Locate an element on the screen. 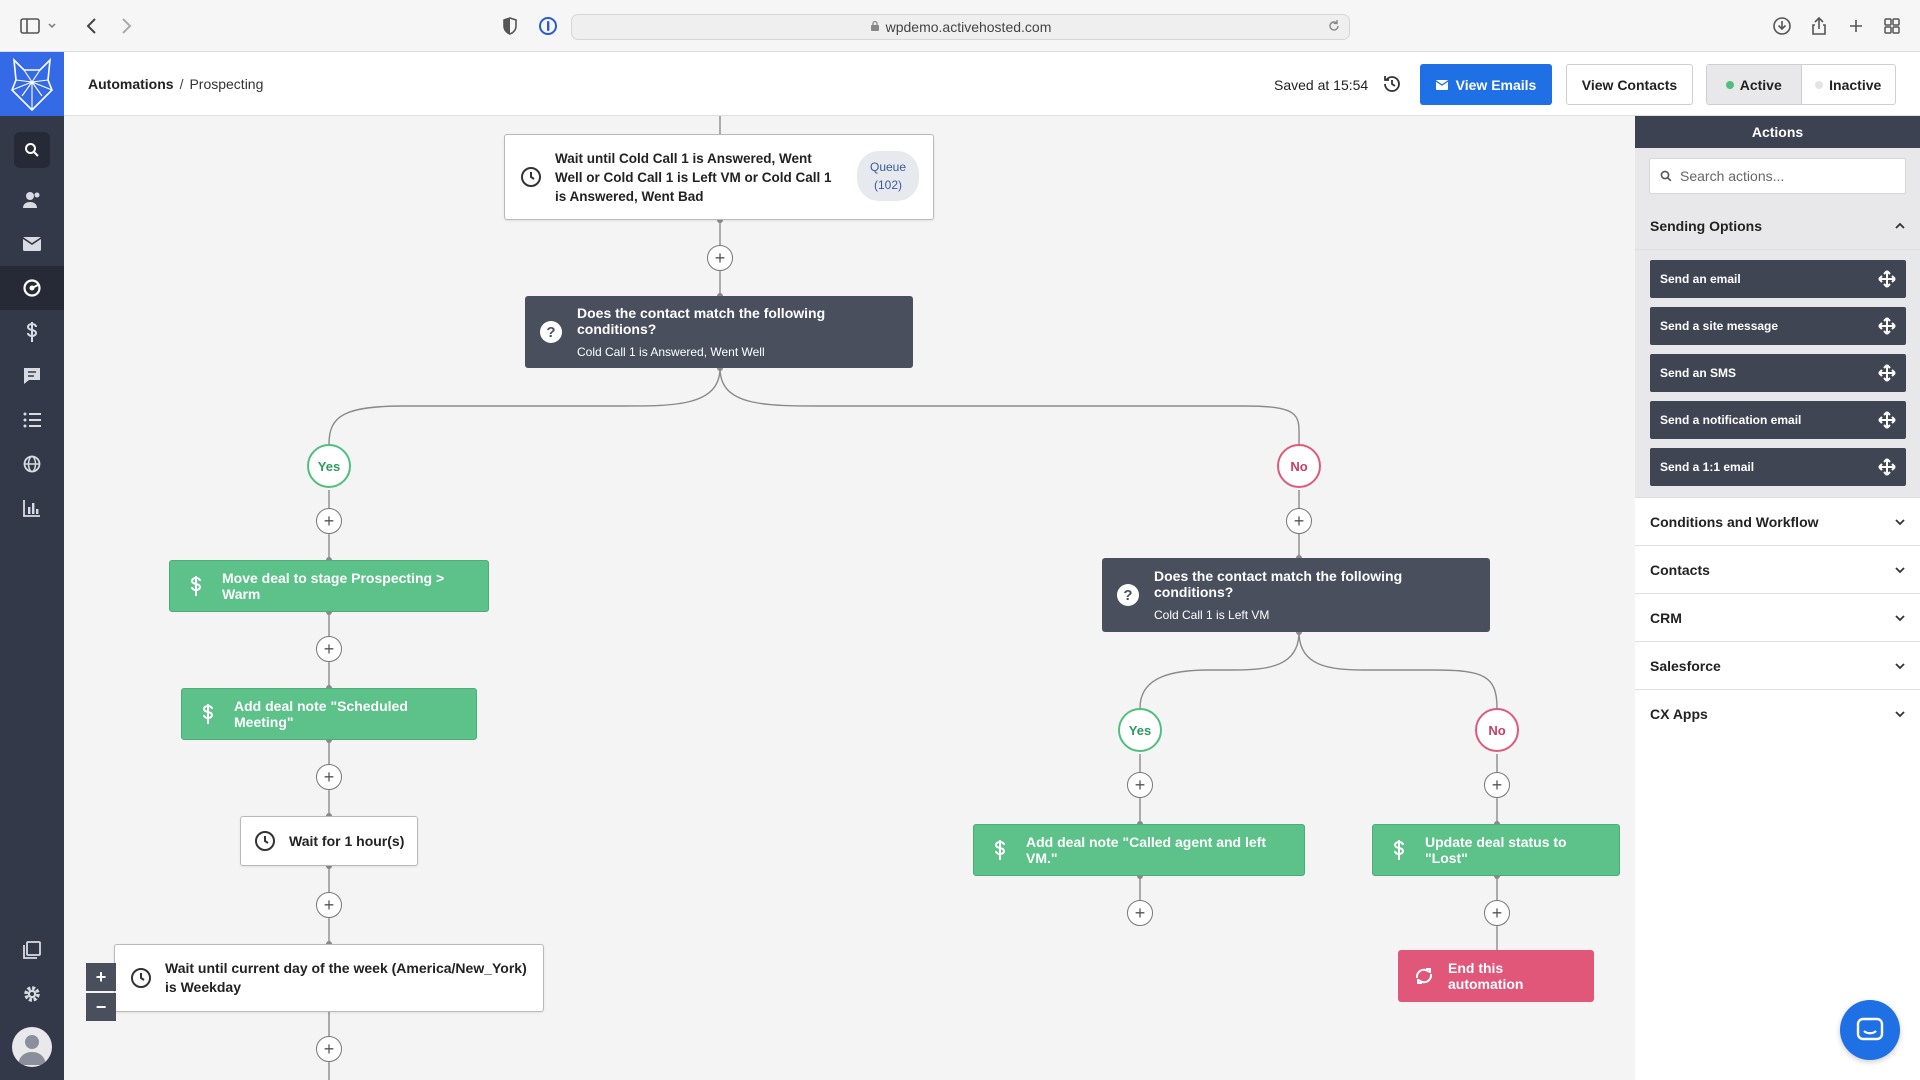  action-send-sms: Send an SMS is located at coordinates (1778, 373).